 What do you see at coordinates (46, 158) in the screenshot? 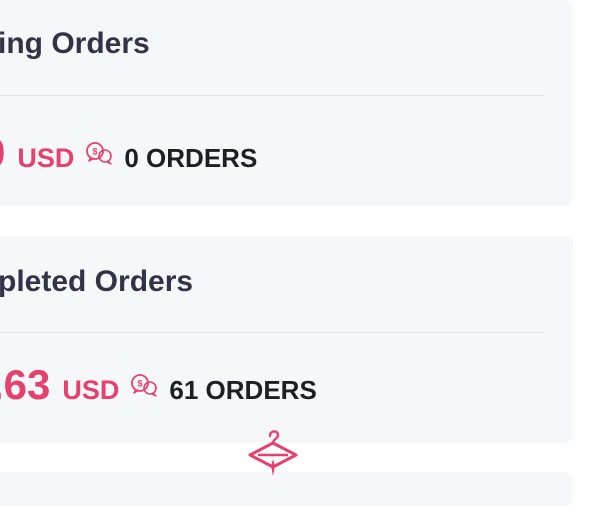
I see `pending-currency: USD` at bounding box center [46, 158].